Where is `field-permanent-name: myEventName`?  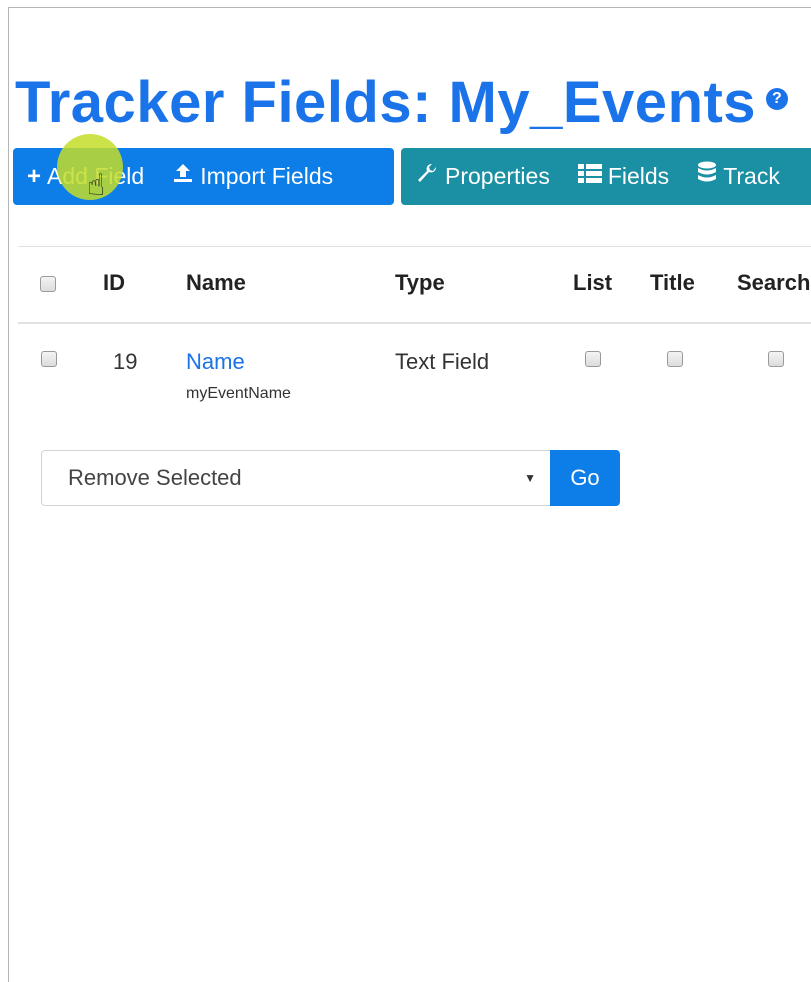 field-permanent-name: myEventName is located at coordinates (238, 393).